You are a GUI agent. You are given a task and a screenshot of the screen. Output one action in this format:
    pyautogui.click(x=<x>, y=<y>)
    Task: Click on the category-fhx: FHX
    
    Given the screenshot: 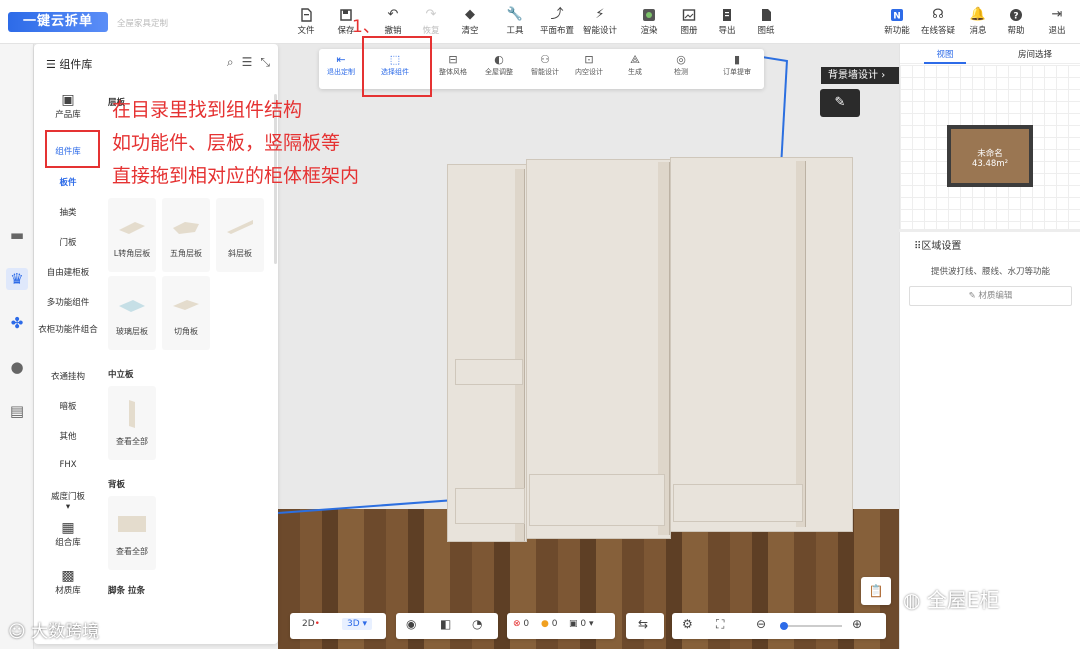 What is the action you would take?
    pyautogui.click(x=68, y=465)
    